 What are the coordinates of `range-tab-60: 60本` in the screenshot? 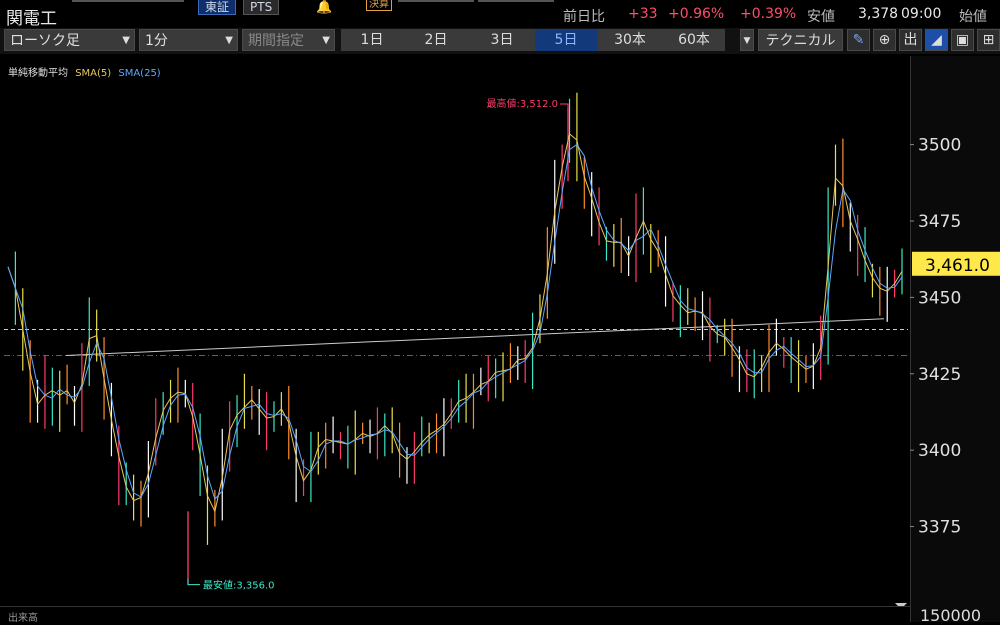 It's located at (694, 40).